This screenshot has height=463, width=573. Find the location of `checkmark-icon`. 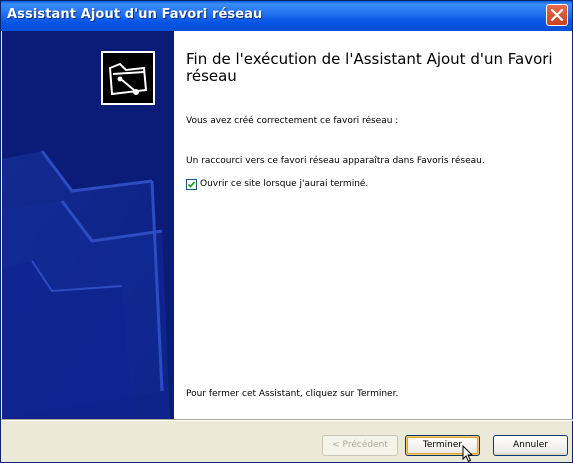

checkmark-icon is located at coordinates (191, 184).